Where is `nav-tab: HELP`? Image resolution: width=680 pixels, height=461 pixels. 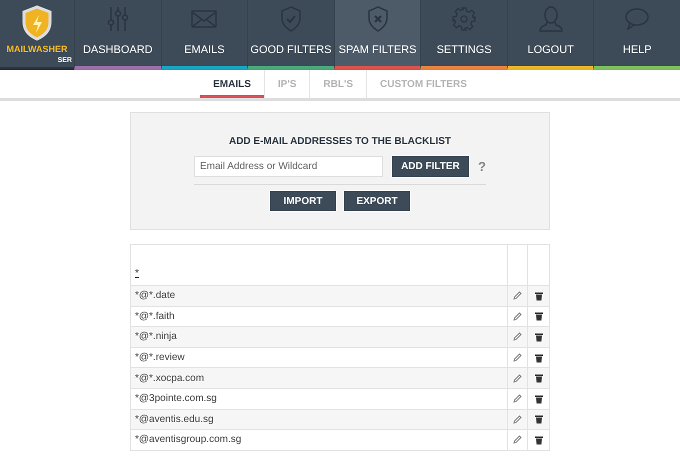 nav-tab: HELP is located at coordinates (636, 35).